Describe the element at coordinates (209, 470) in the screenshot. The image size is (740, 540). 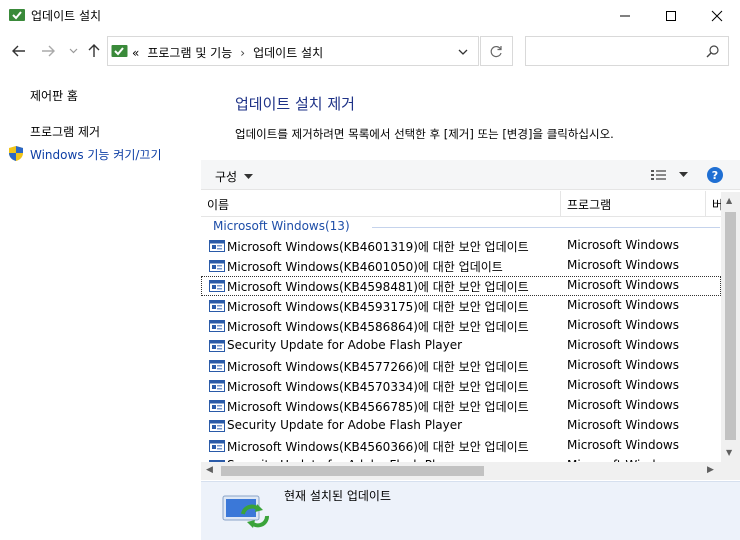
I see `scroll-left-icon: ◀` at that location.